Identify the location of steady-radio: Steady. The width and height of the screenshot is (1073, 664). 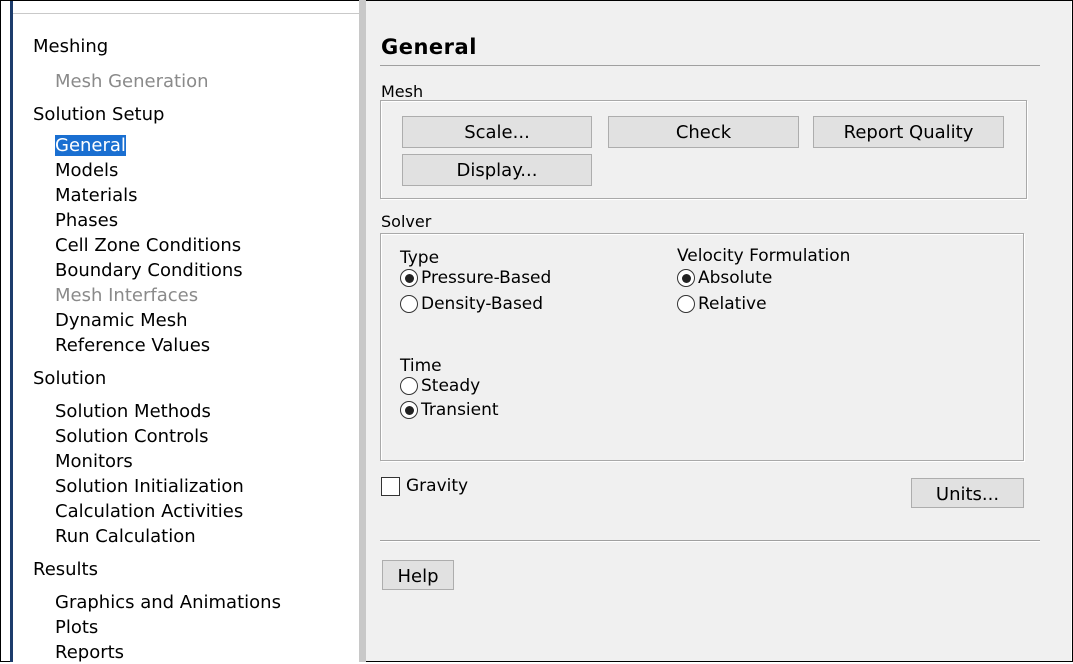
(440, 386).